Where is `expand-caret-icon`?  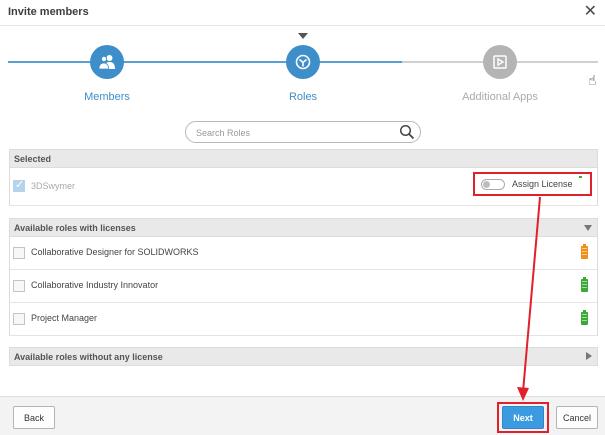 expand-caret-icon is located at coordinates (589, 356).